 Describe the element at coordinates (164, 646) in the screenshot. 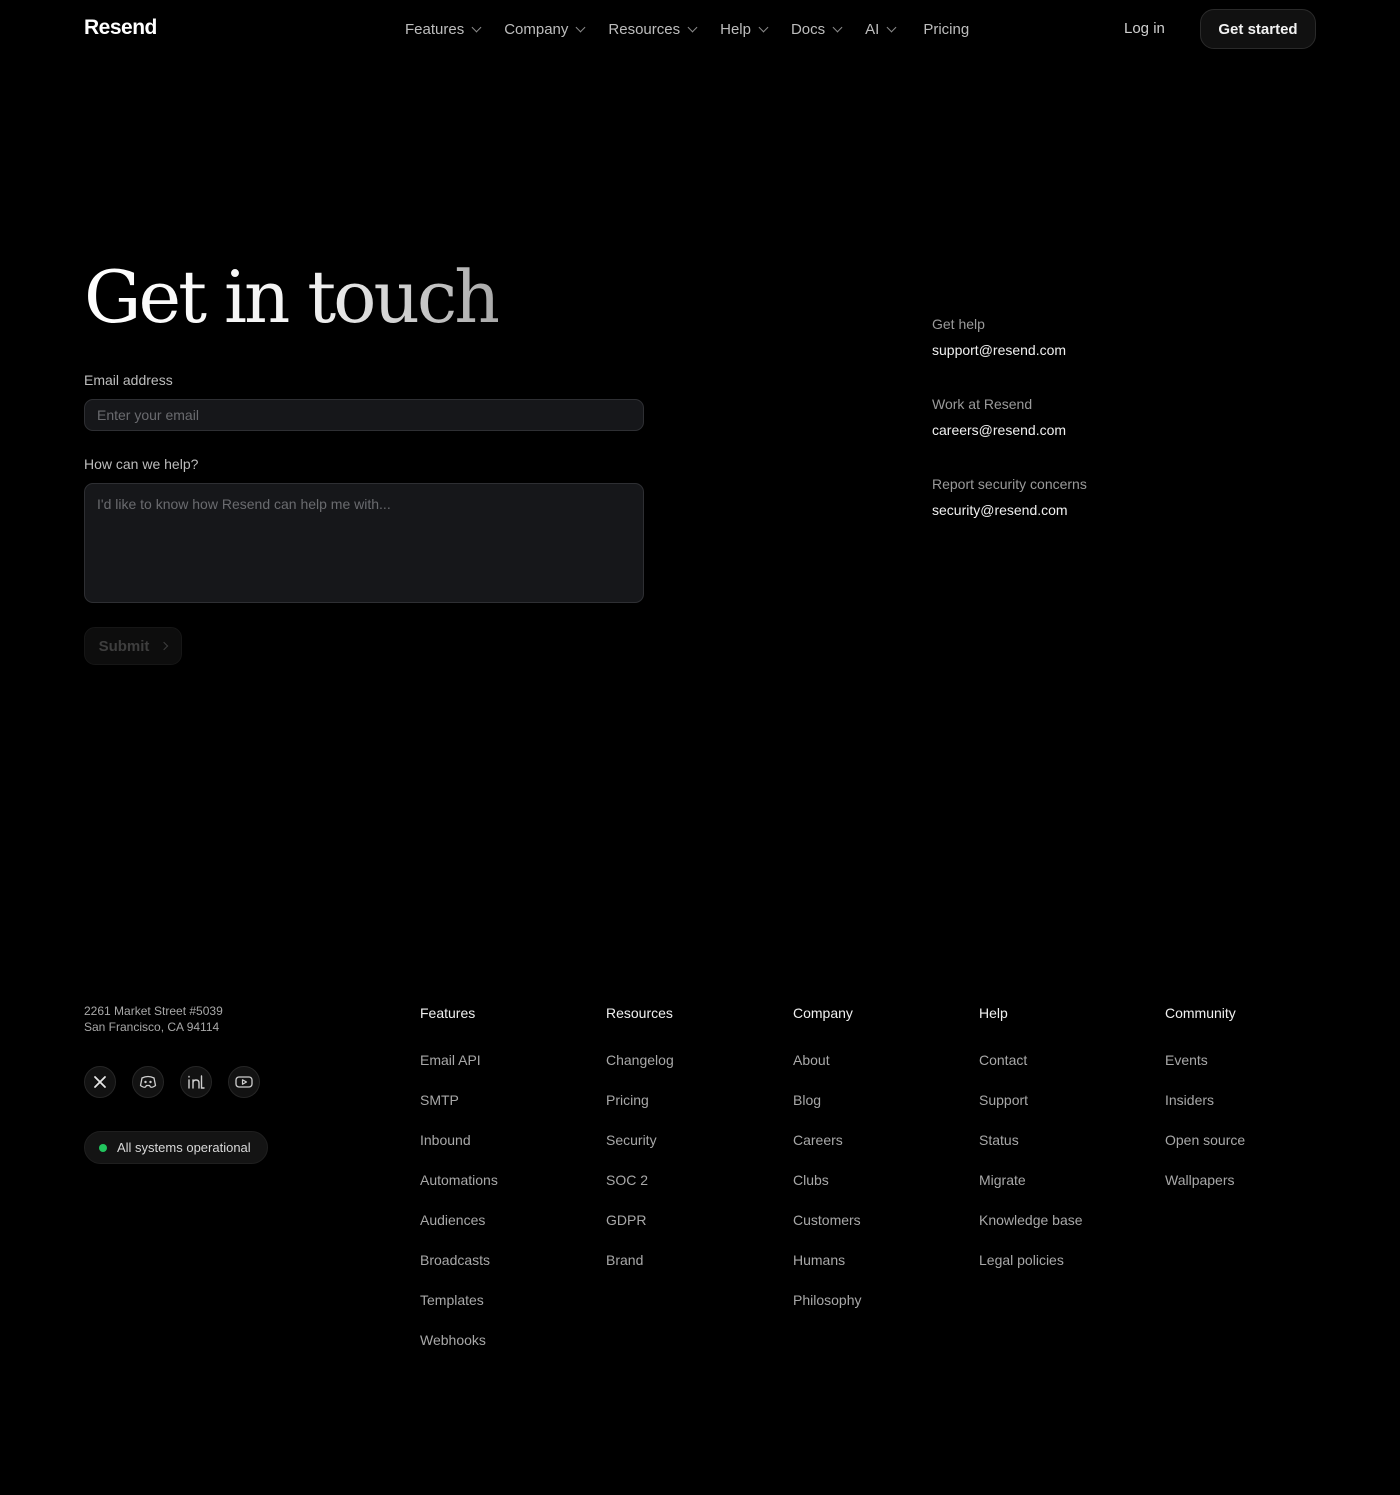

I see `chevron-right-icon` at that location.